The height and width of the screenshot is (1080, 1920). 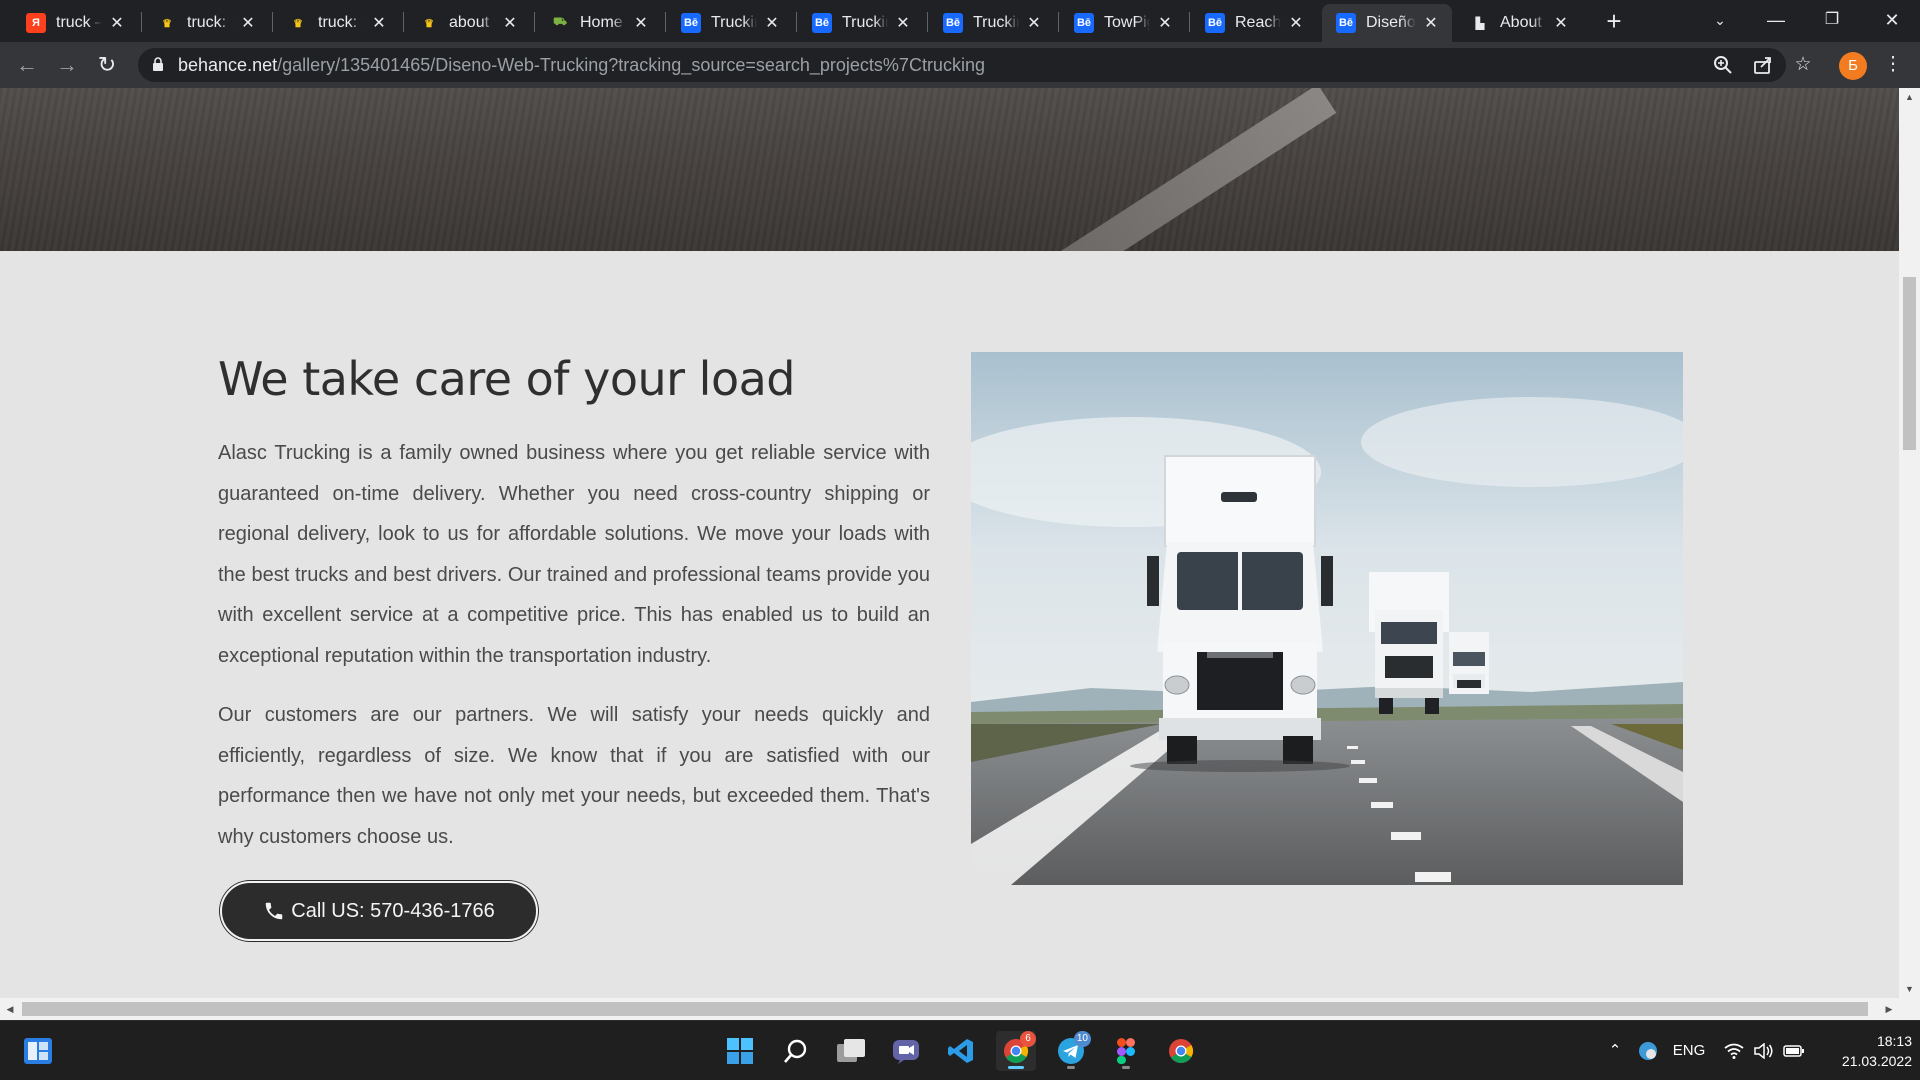 I want to click on tab-title: Trucking, so click(x=734, y=22).